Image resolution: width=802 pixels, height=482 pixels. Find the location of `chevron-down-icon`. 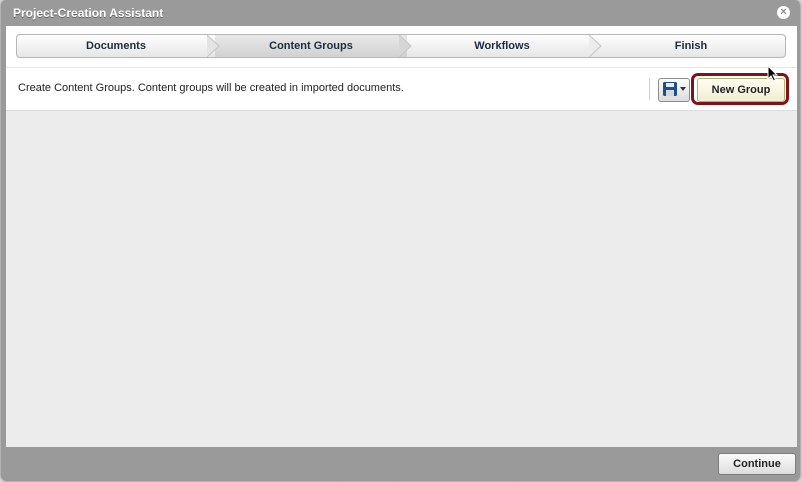

chevron-down-icon is located at coordinates (683, 89).